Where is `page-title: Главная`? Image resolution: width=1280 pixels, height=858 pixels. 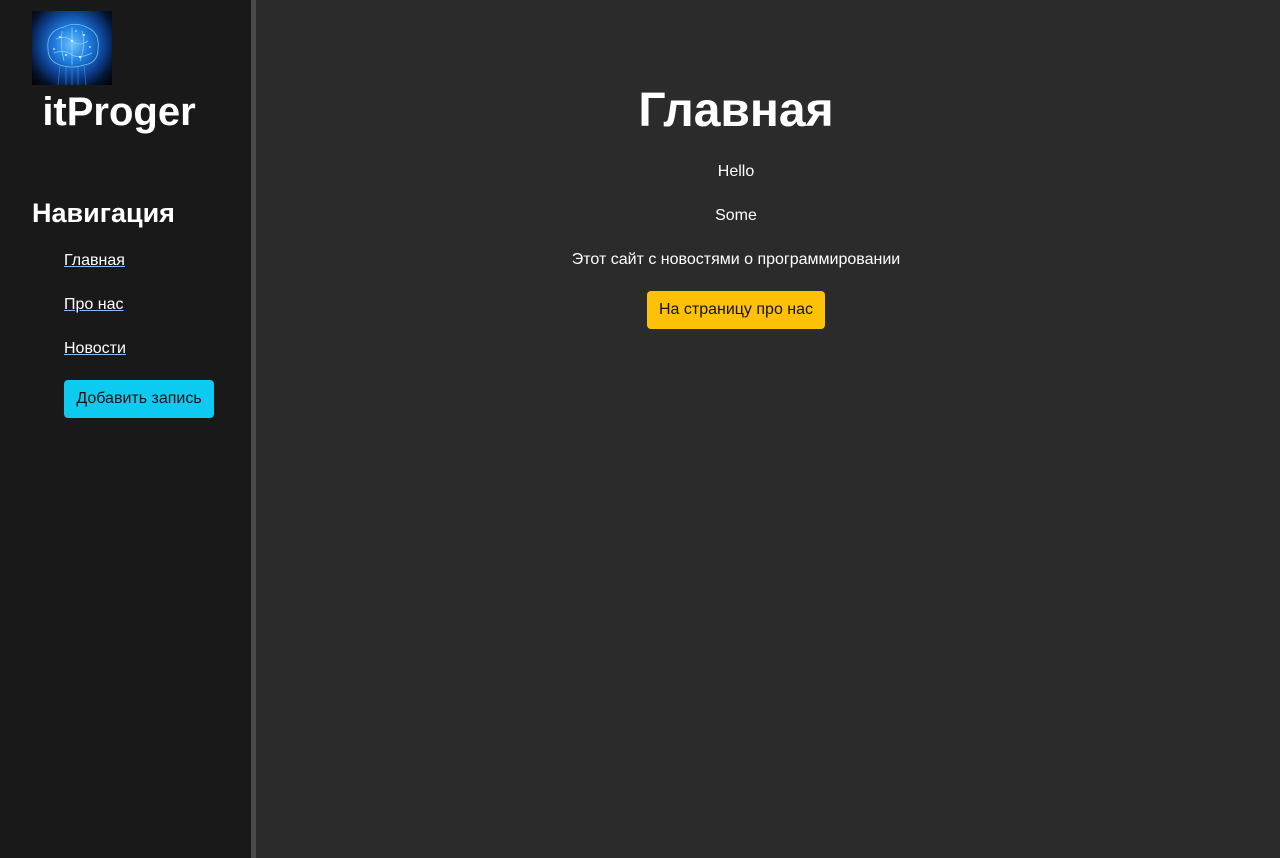 page-title: Главная is located at coordinates (736, 110).